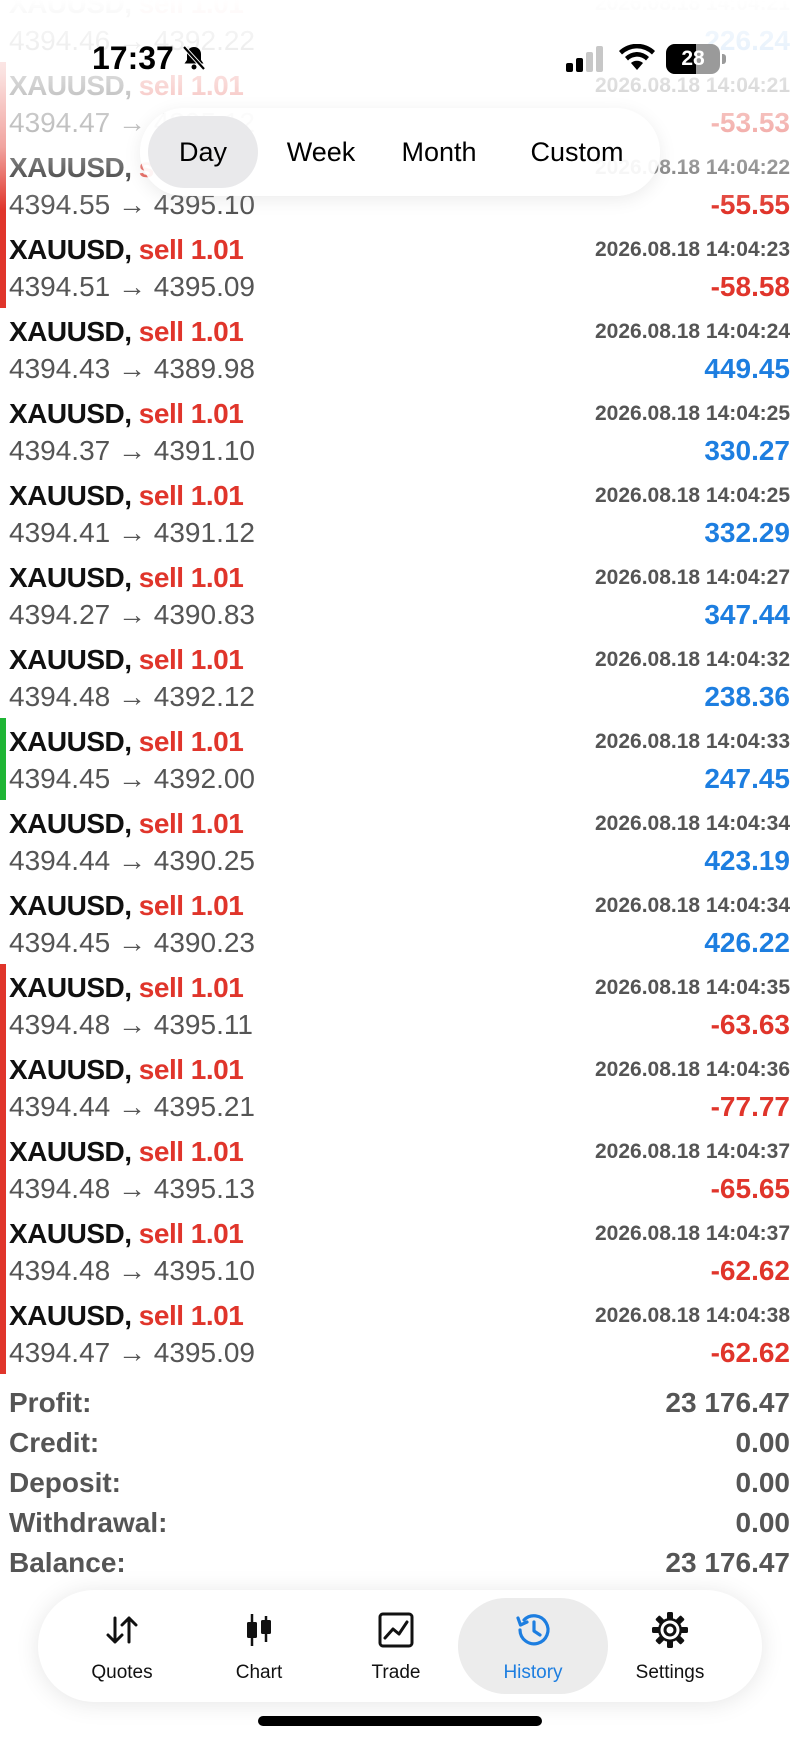 This screenshot has height=1739, width=800. What do you see at coordinates (396, 1672) in the screenshot?
I see `tab-trade-label: Trade` at bounding box center [396, 1672].